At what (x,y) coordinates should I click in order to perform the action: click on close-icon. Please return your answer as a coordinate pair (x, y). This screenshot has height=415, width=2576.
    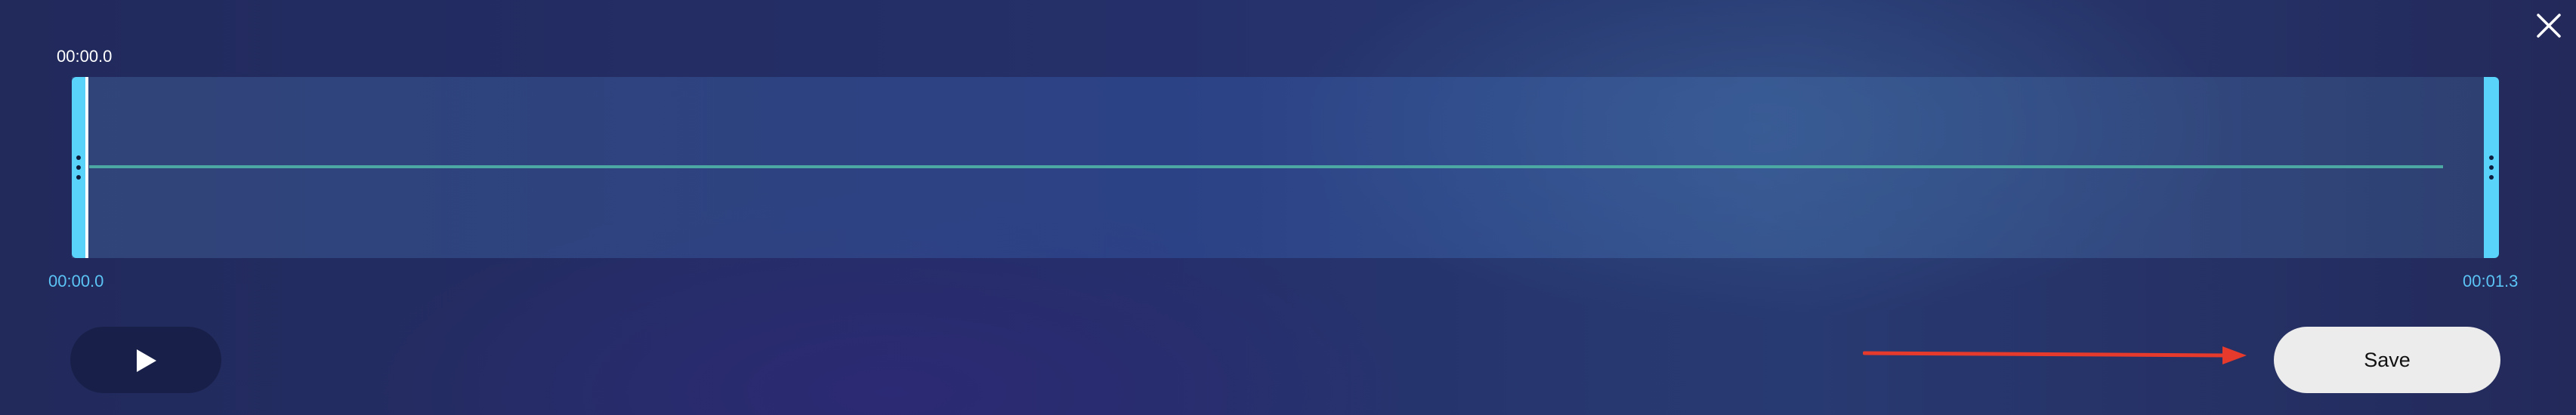
    Looking at the image, I should click on (2549, 26).